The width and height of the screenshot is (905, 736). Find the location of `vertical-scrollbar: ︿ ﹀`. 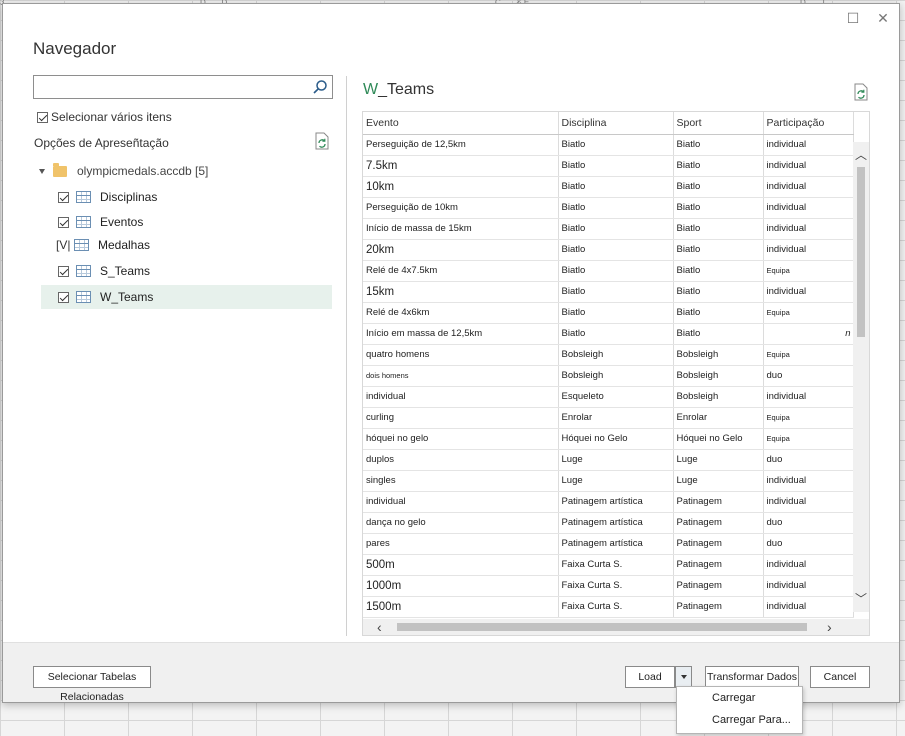

vertical-scrollbar: ︿ ﹀ is located at coordinates (861, 377).